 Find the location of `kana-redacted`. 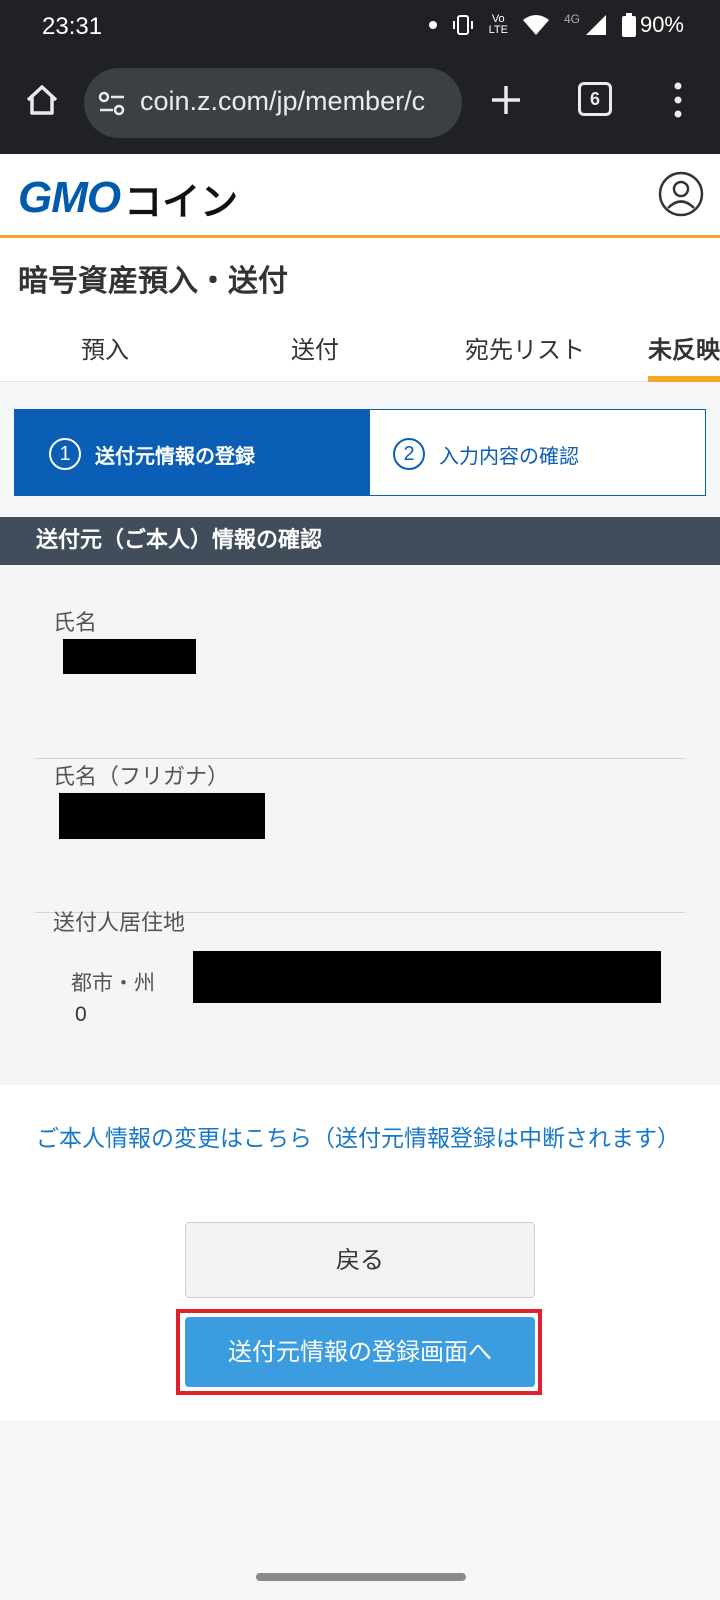

kana-redacted is located at coordinates (162, 816).